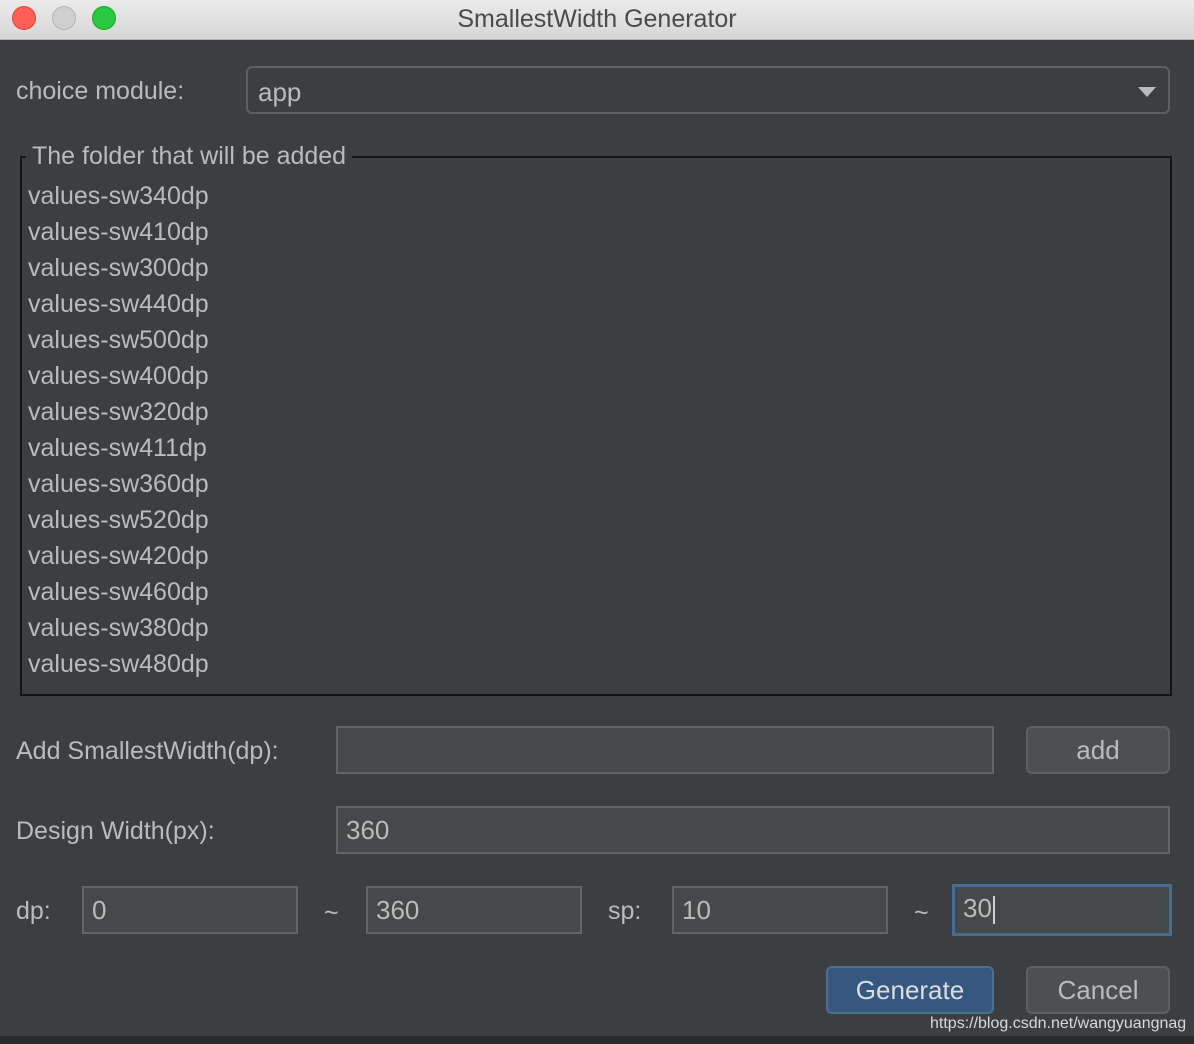 Image resolution: width=1194 pixels, height=1044 pixels. Describe the element at coordinates (474, 910) in the screenshot. I see `dp-to-input: 360` at that location.